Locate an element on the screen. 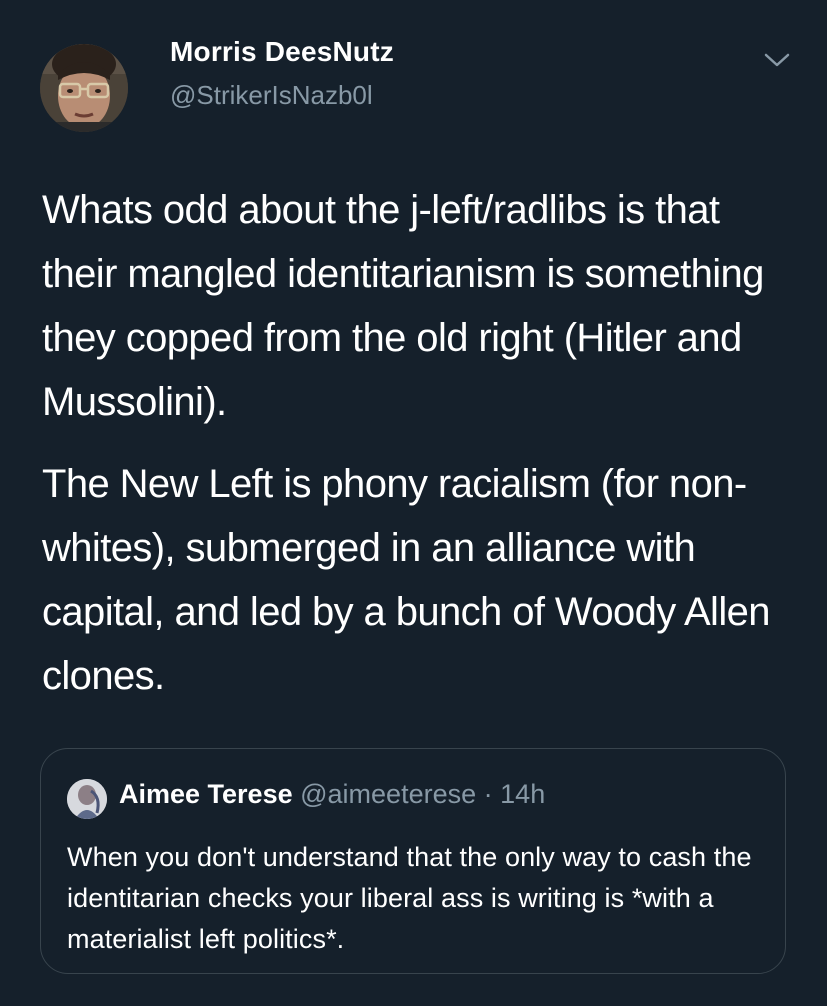 The height and width of the screenshot is (1006, 827). quoted-tweet-header: Aimee Terese @aimeeterese · 14h is located at coordinates (332, 794).